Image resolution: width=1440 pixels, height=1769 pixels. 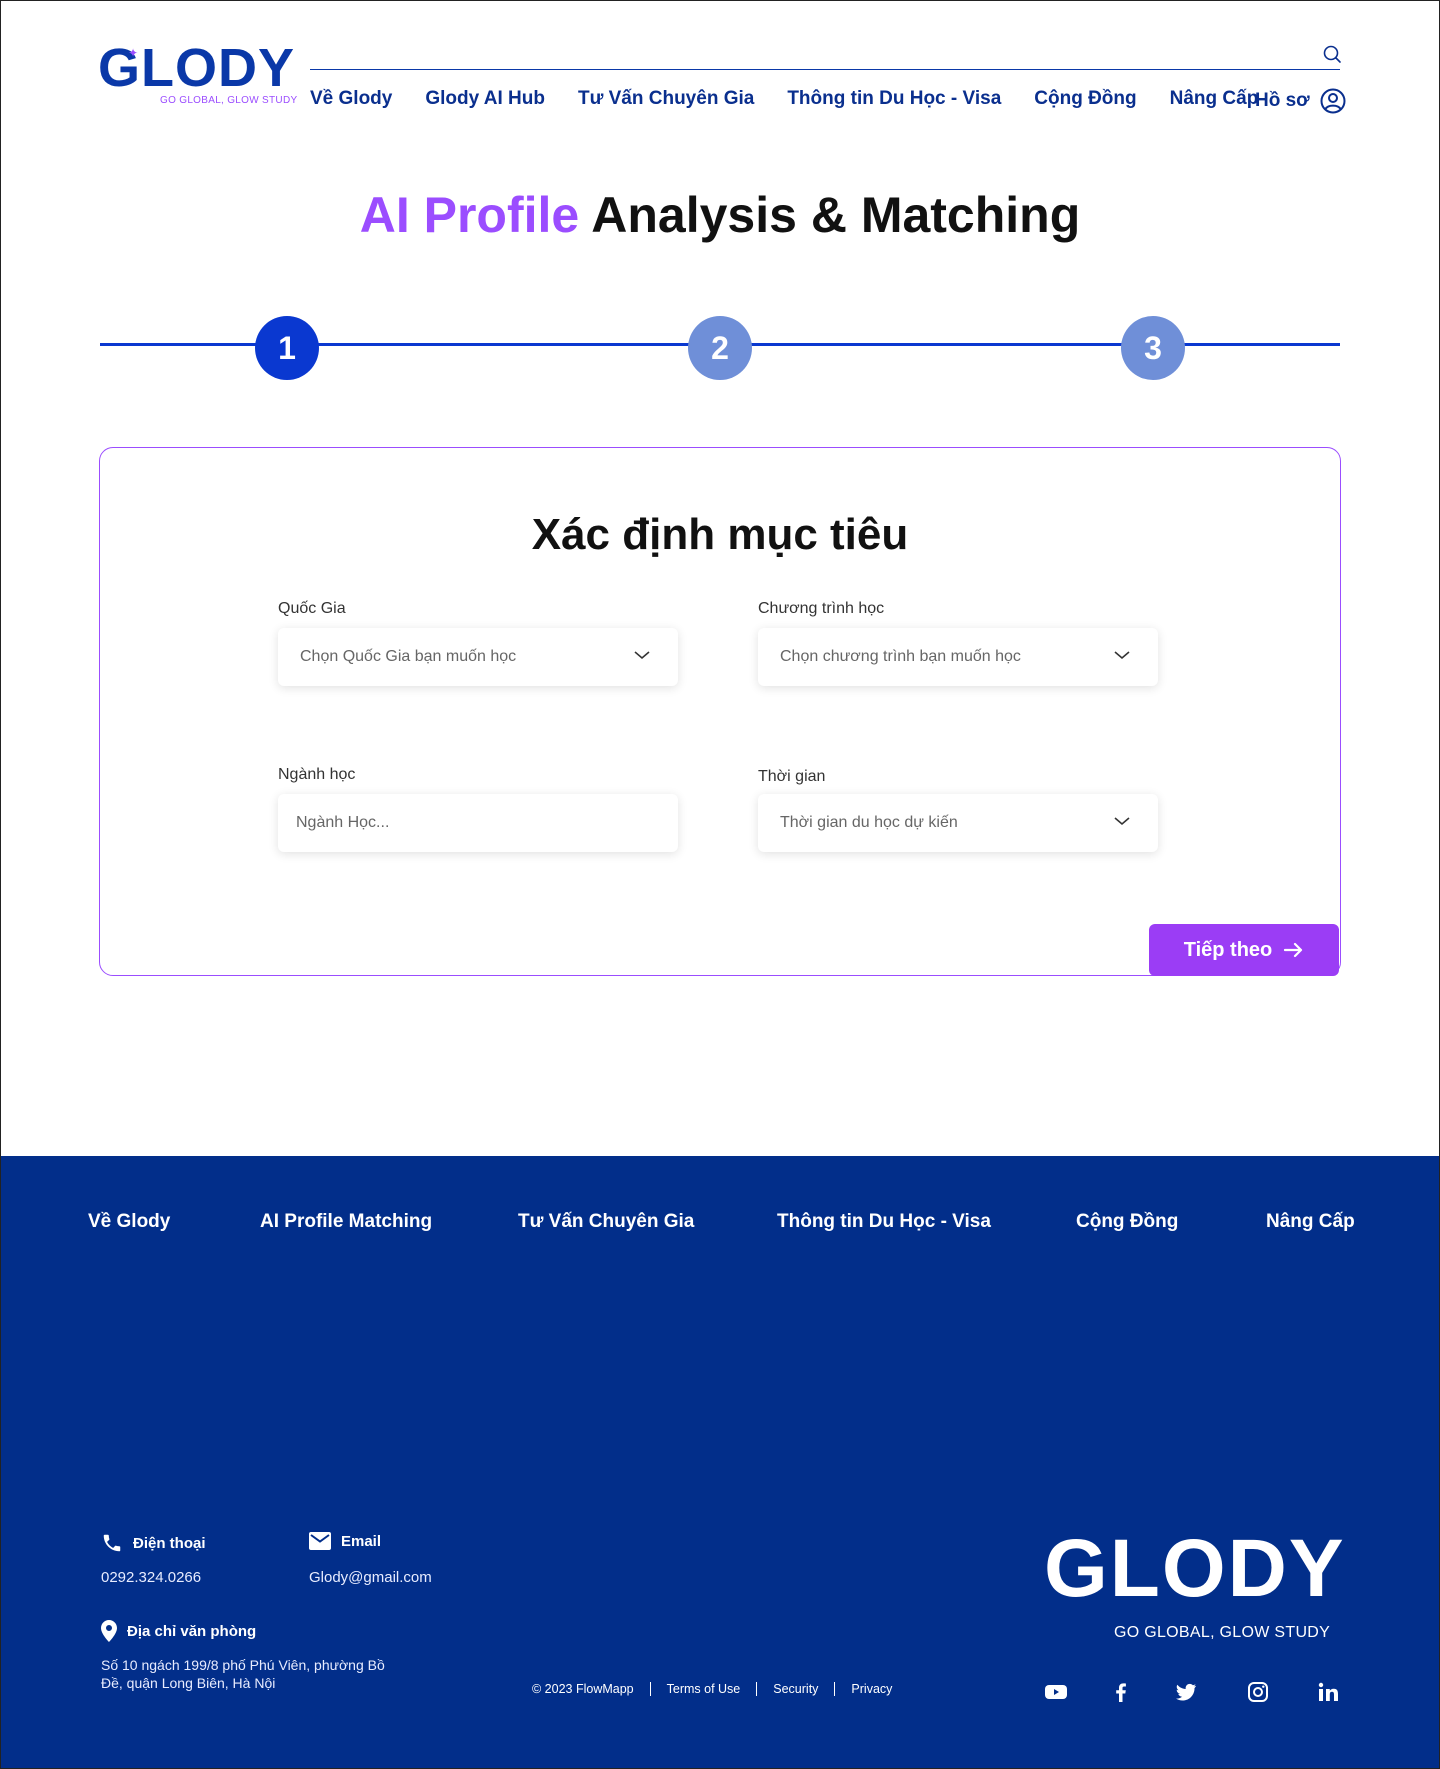 I want to click on footer-logo-tagline: GO GLOBAL, GLOW STUDY, so click(x=1222, y=1632).